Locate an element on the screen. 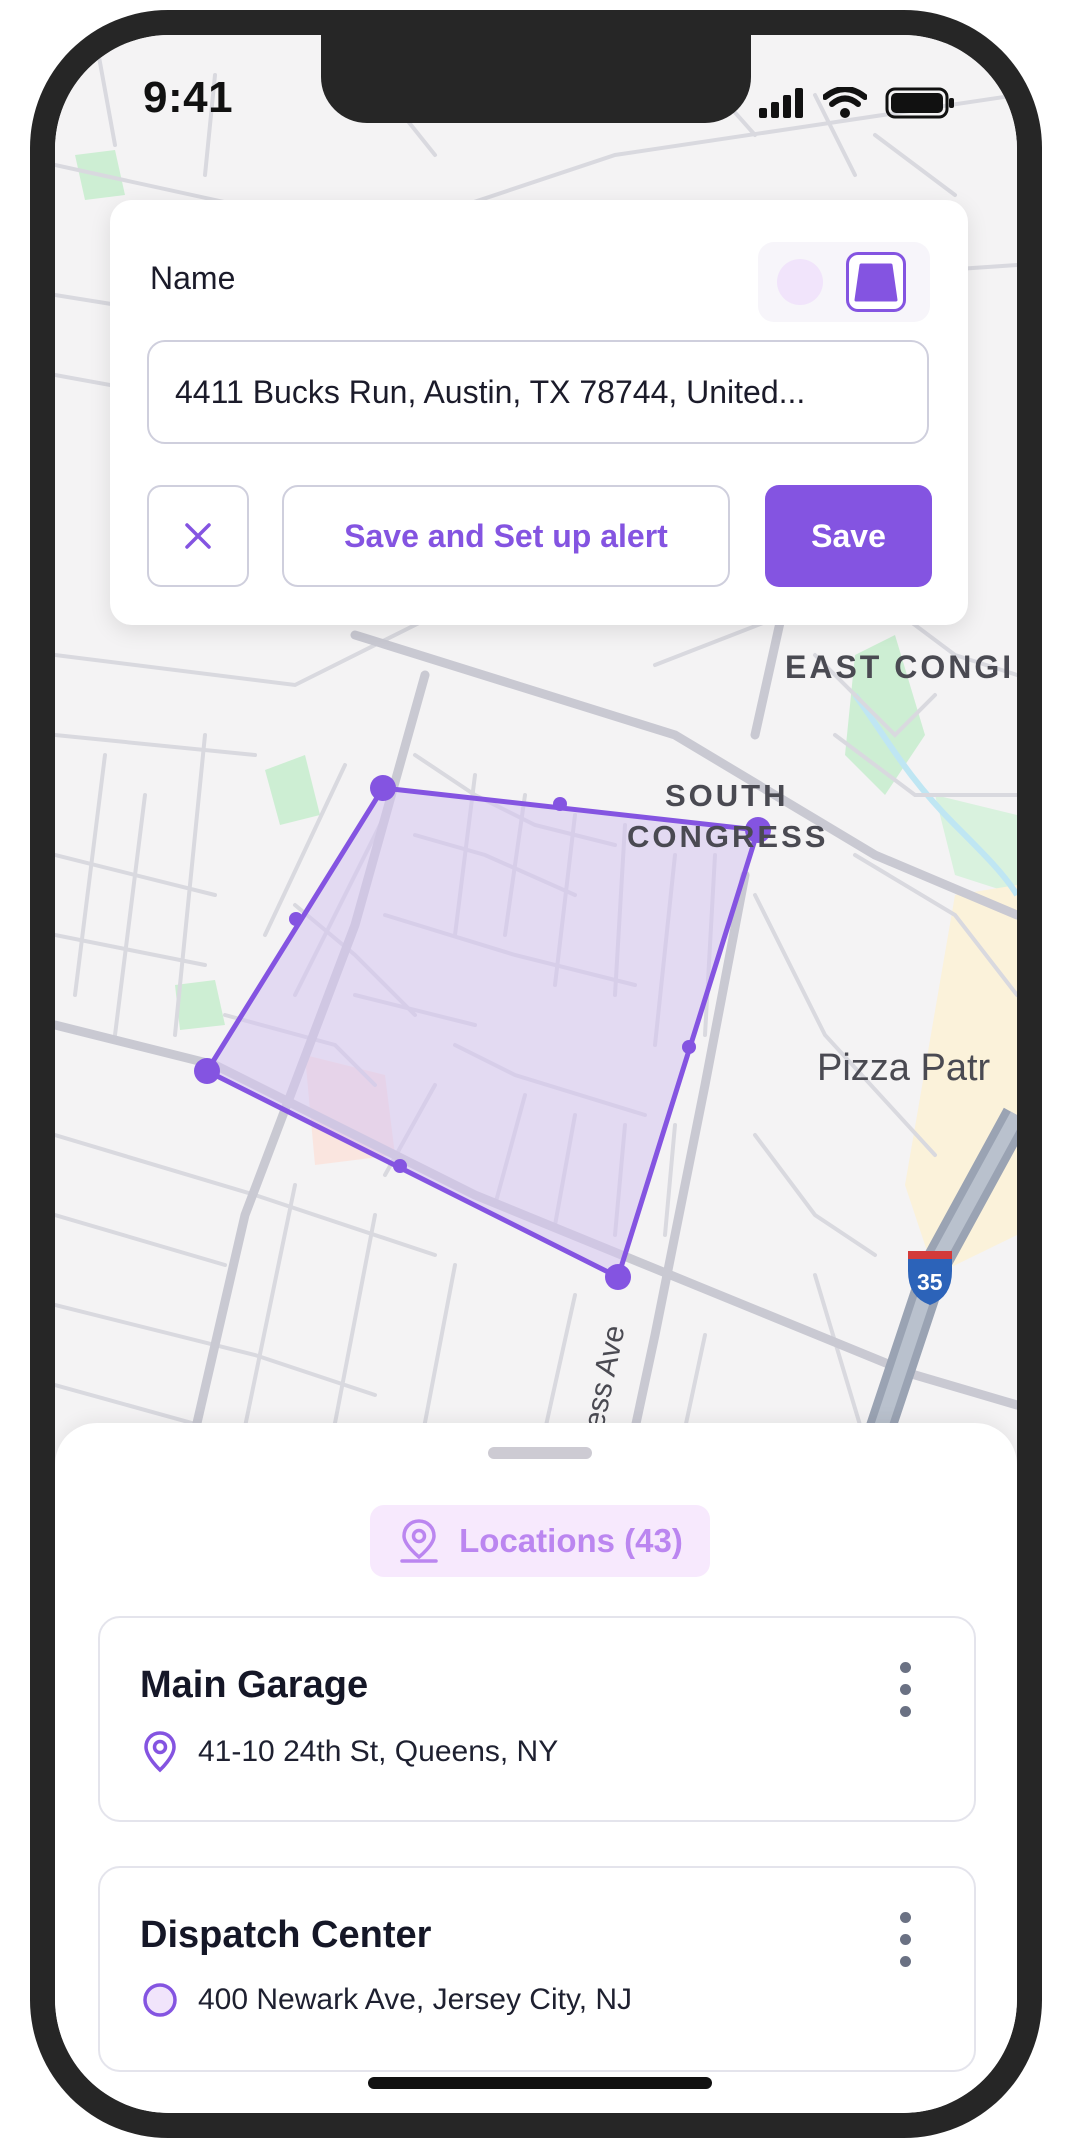 The height and width of the screenshot is (2149, 1070). location-card-main-garage: Main Garage 41-10 24th St, Queens, NY is located at coordinates (537, 1719).